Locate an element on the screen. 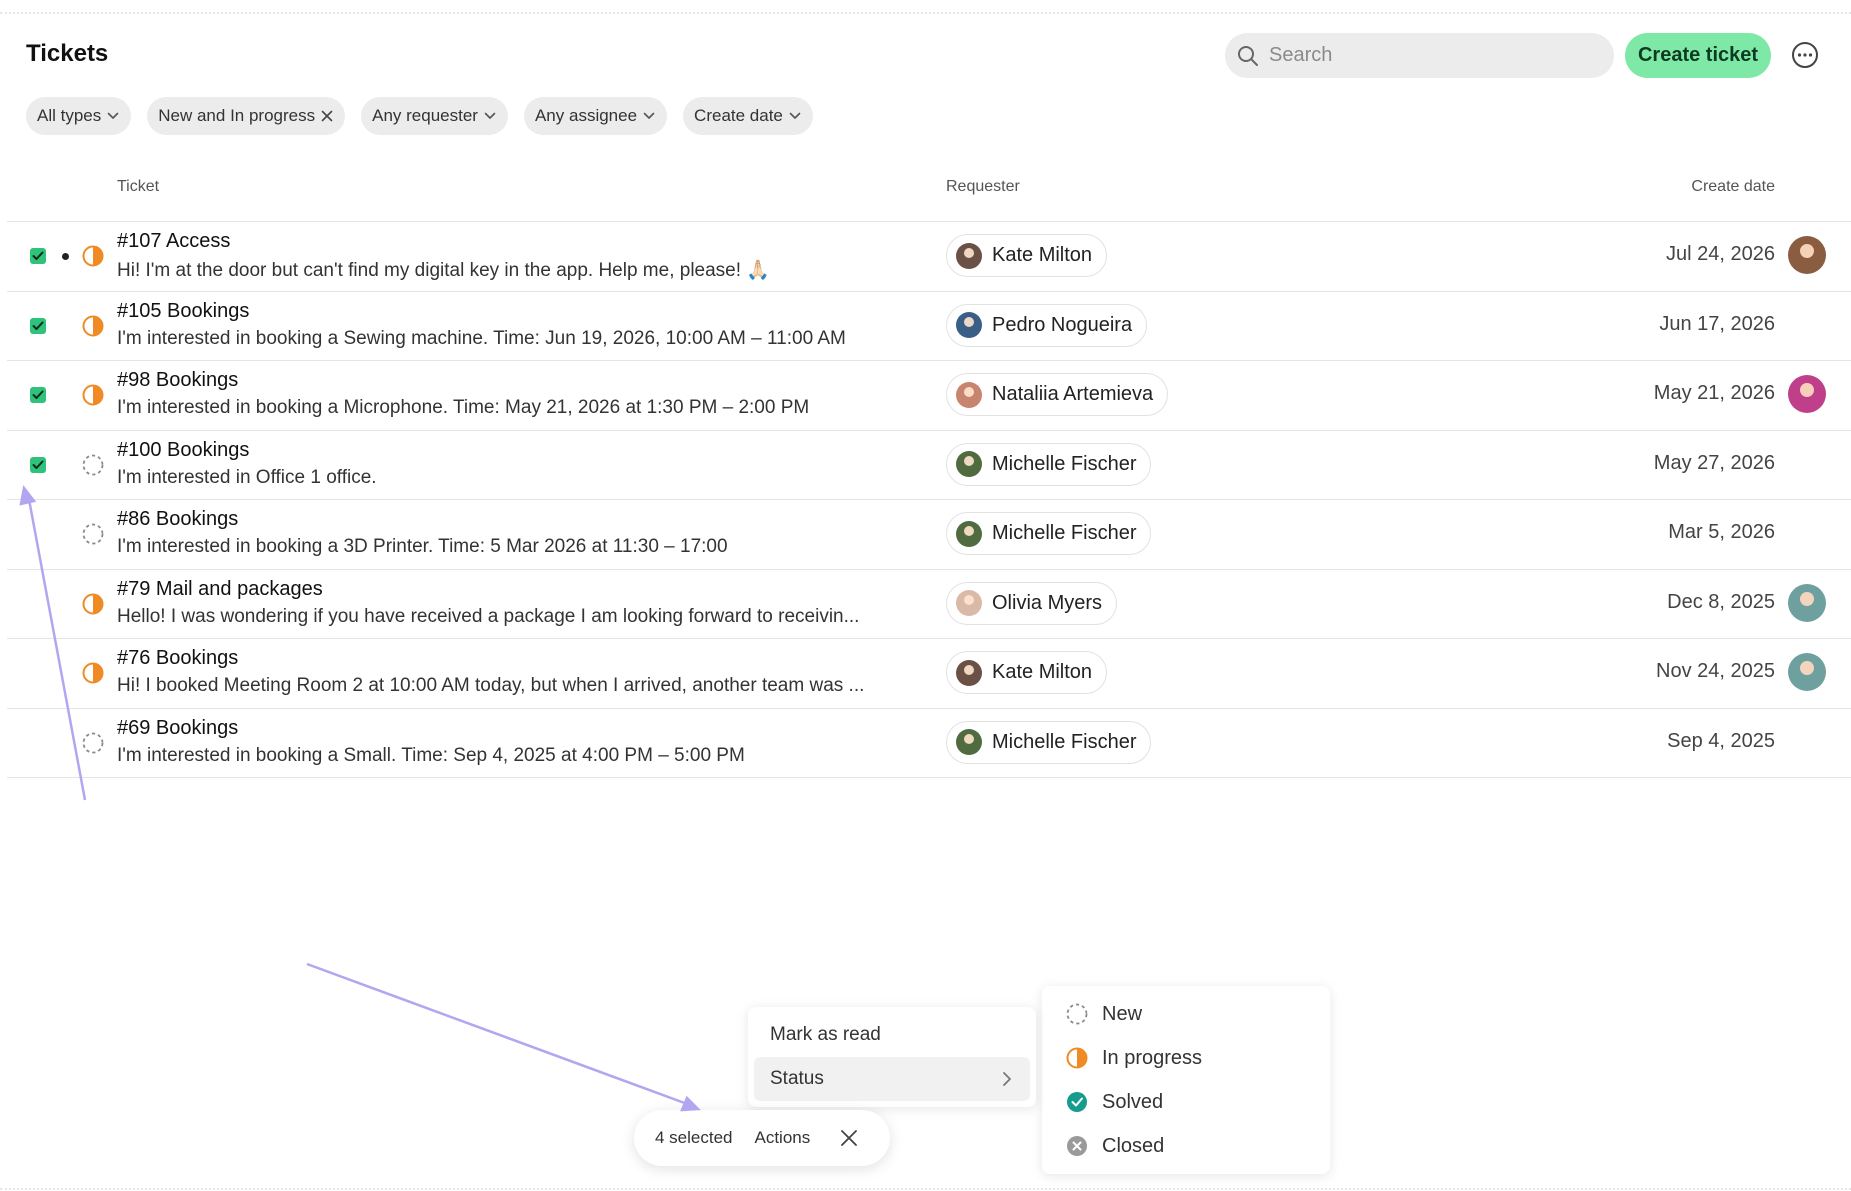 This screenshot has height=1191, width=1851. status-new-icon is located at coordinates (93, 534).